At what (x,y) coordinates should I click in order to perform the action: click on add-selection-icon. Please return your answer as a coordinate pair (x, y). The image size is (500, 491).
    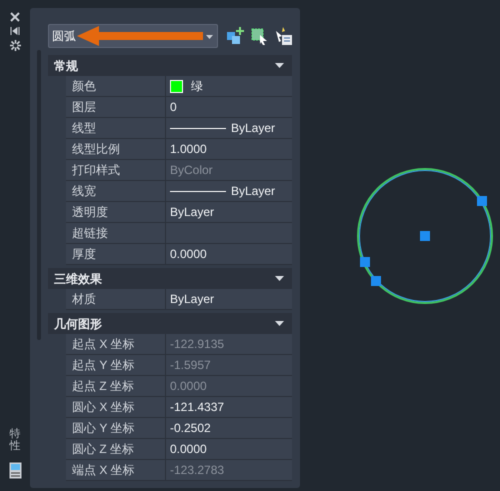
    Looking at the image, I should click on (235, 36).